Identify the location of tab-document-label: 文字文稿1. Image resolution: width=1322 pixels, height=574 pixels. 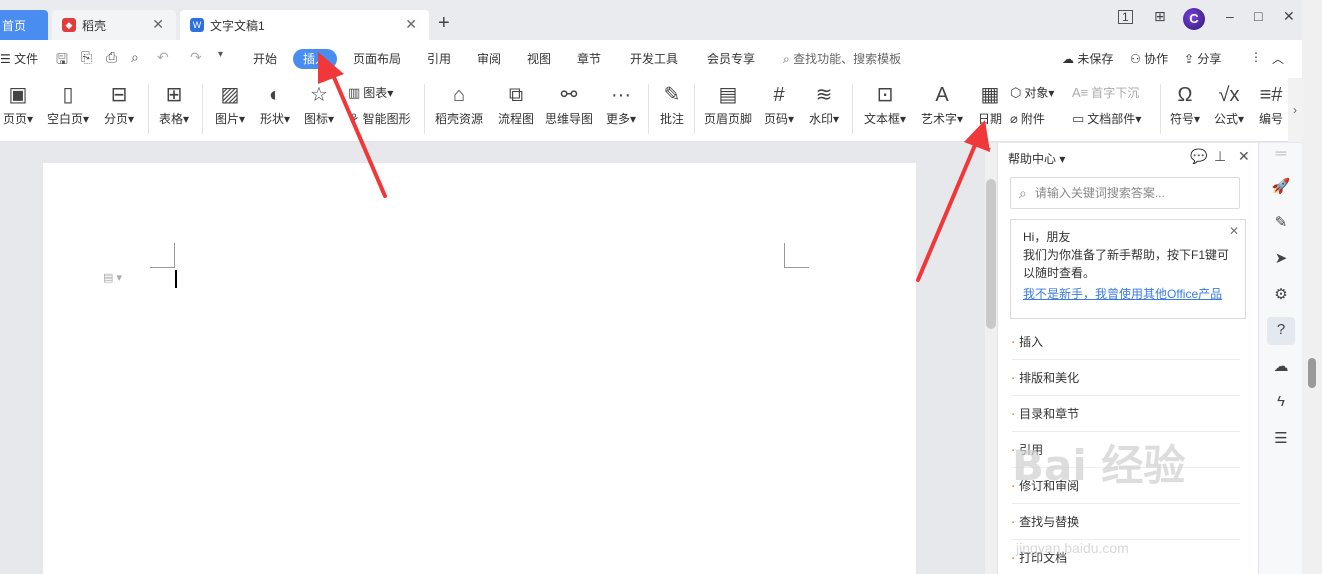
(237, 25).